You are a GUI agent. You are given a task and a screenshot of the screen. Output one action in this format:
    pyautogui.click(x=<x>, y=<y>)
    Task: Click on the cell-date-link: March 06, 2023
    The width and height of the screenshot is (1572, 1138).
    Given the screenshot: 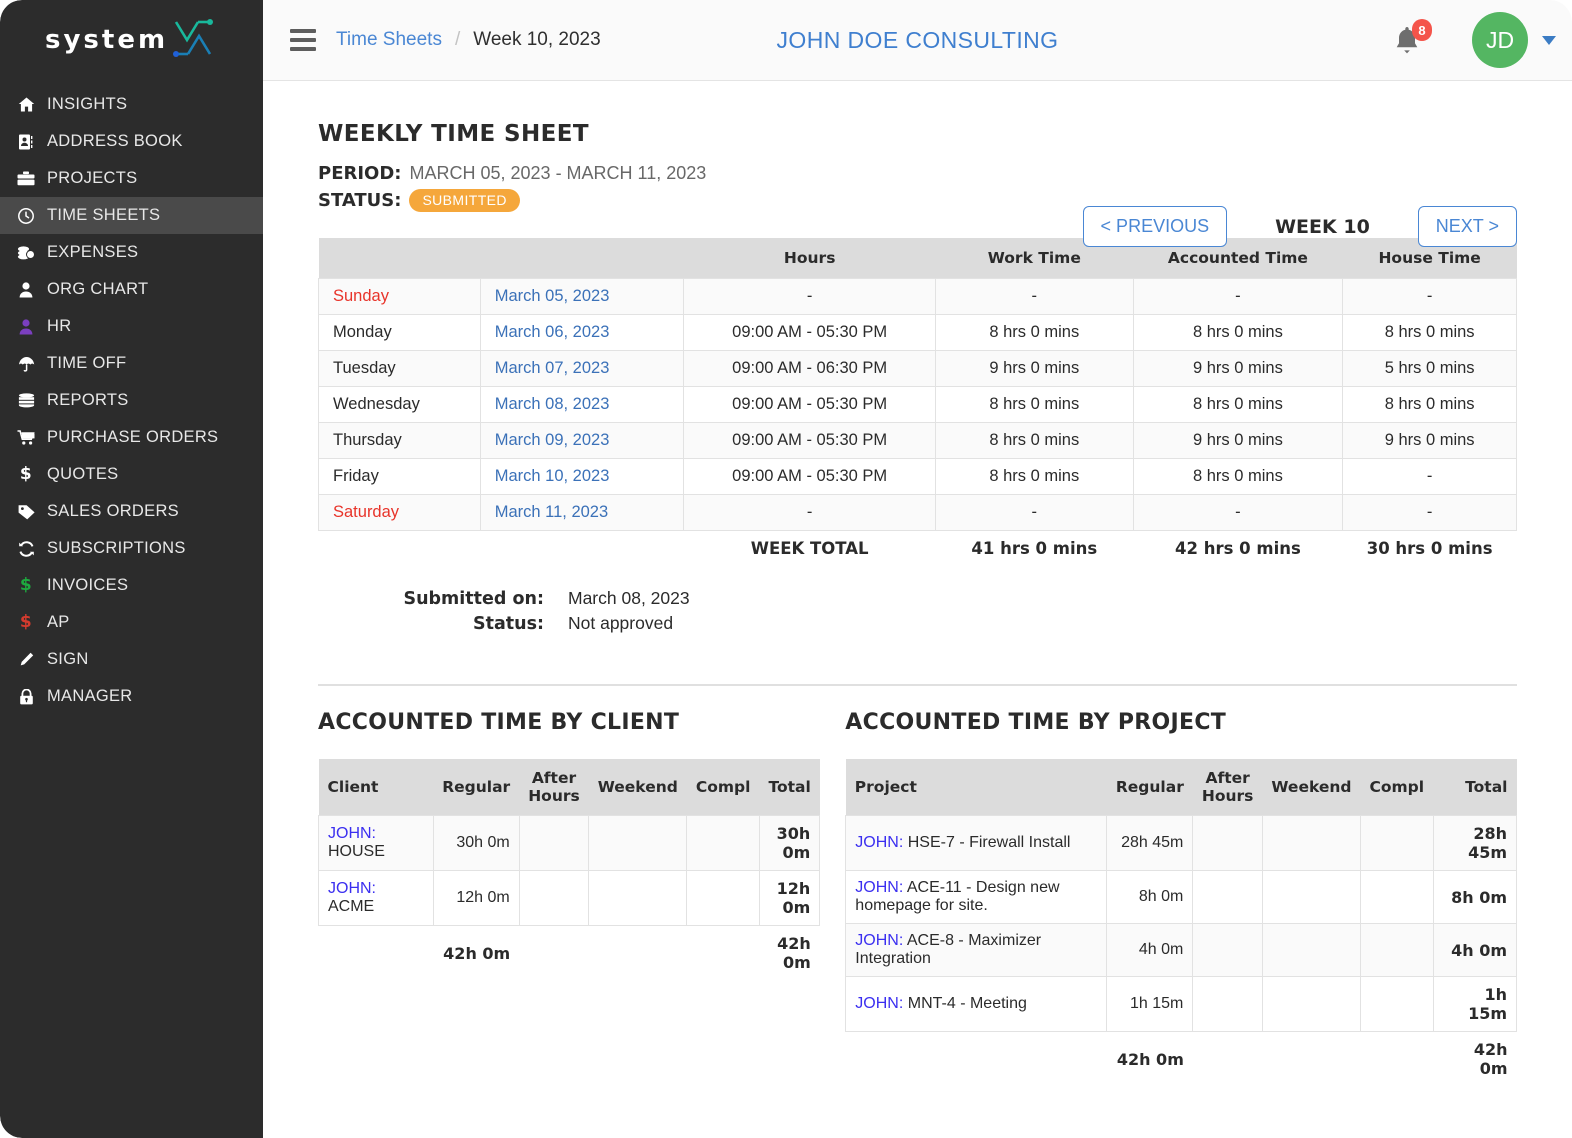 What is the action you would take?
    pyautogui.click(x=582, y=332)
    